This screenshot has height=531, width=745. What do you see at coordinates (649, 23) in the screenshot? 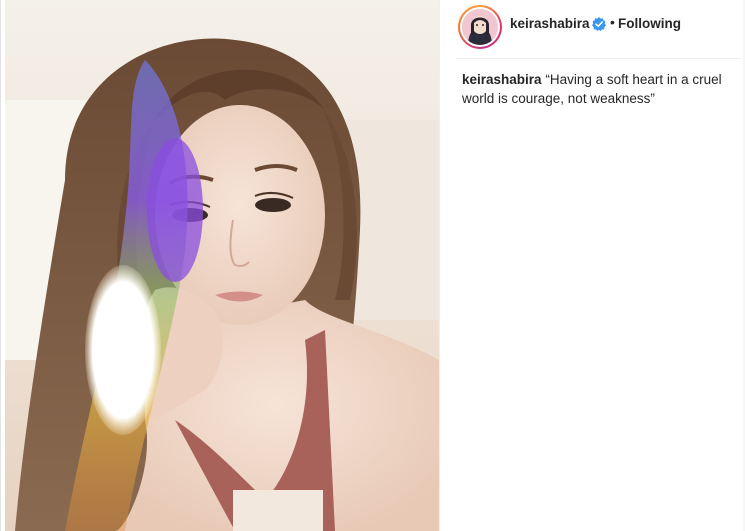
I see `following-button: Following` at bounding box center [649, 23].